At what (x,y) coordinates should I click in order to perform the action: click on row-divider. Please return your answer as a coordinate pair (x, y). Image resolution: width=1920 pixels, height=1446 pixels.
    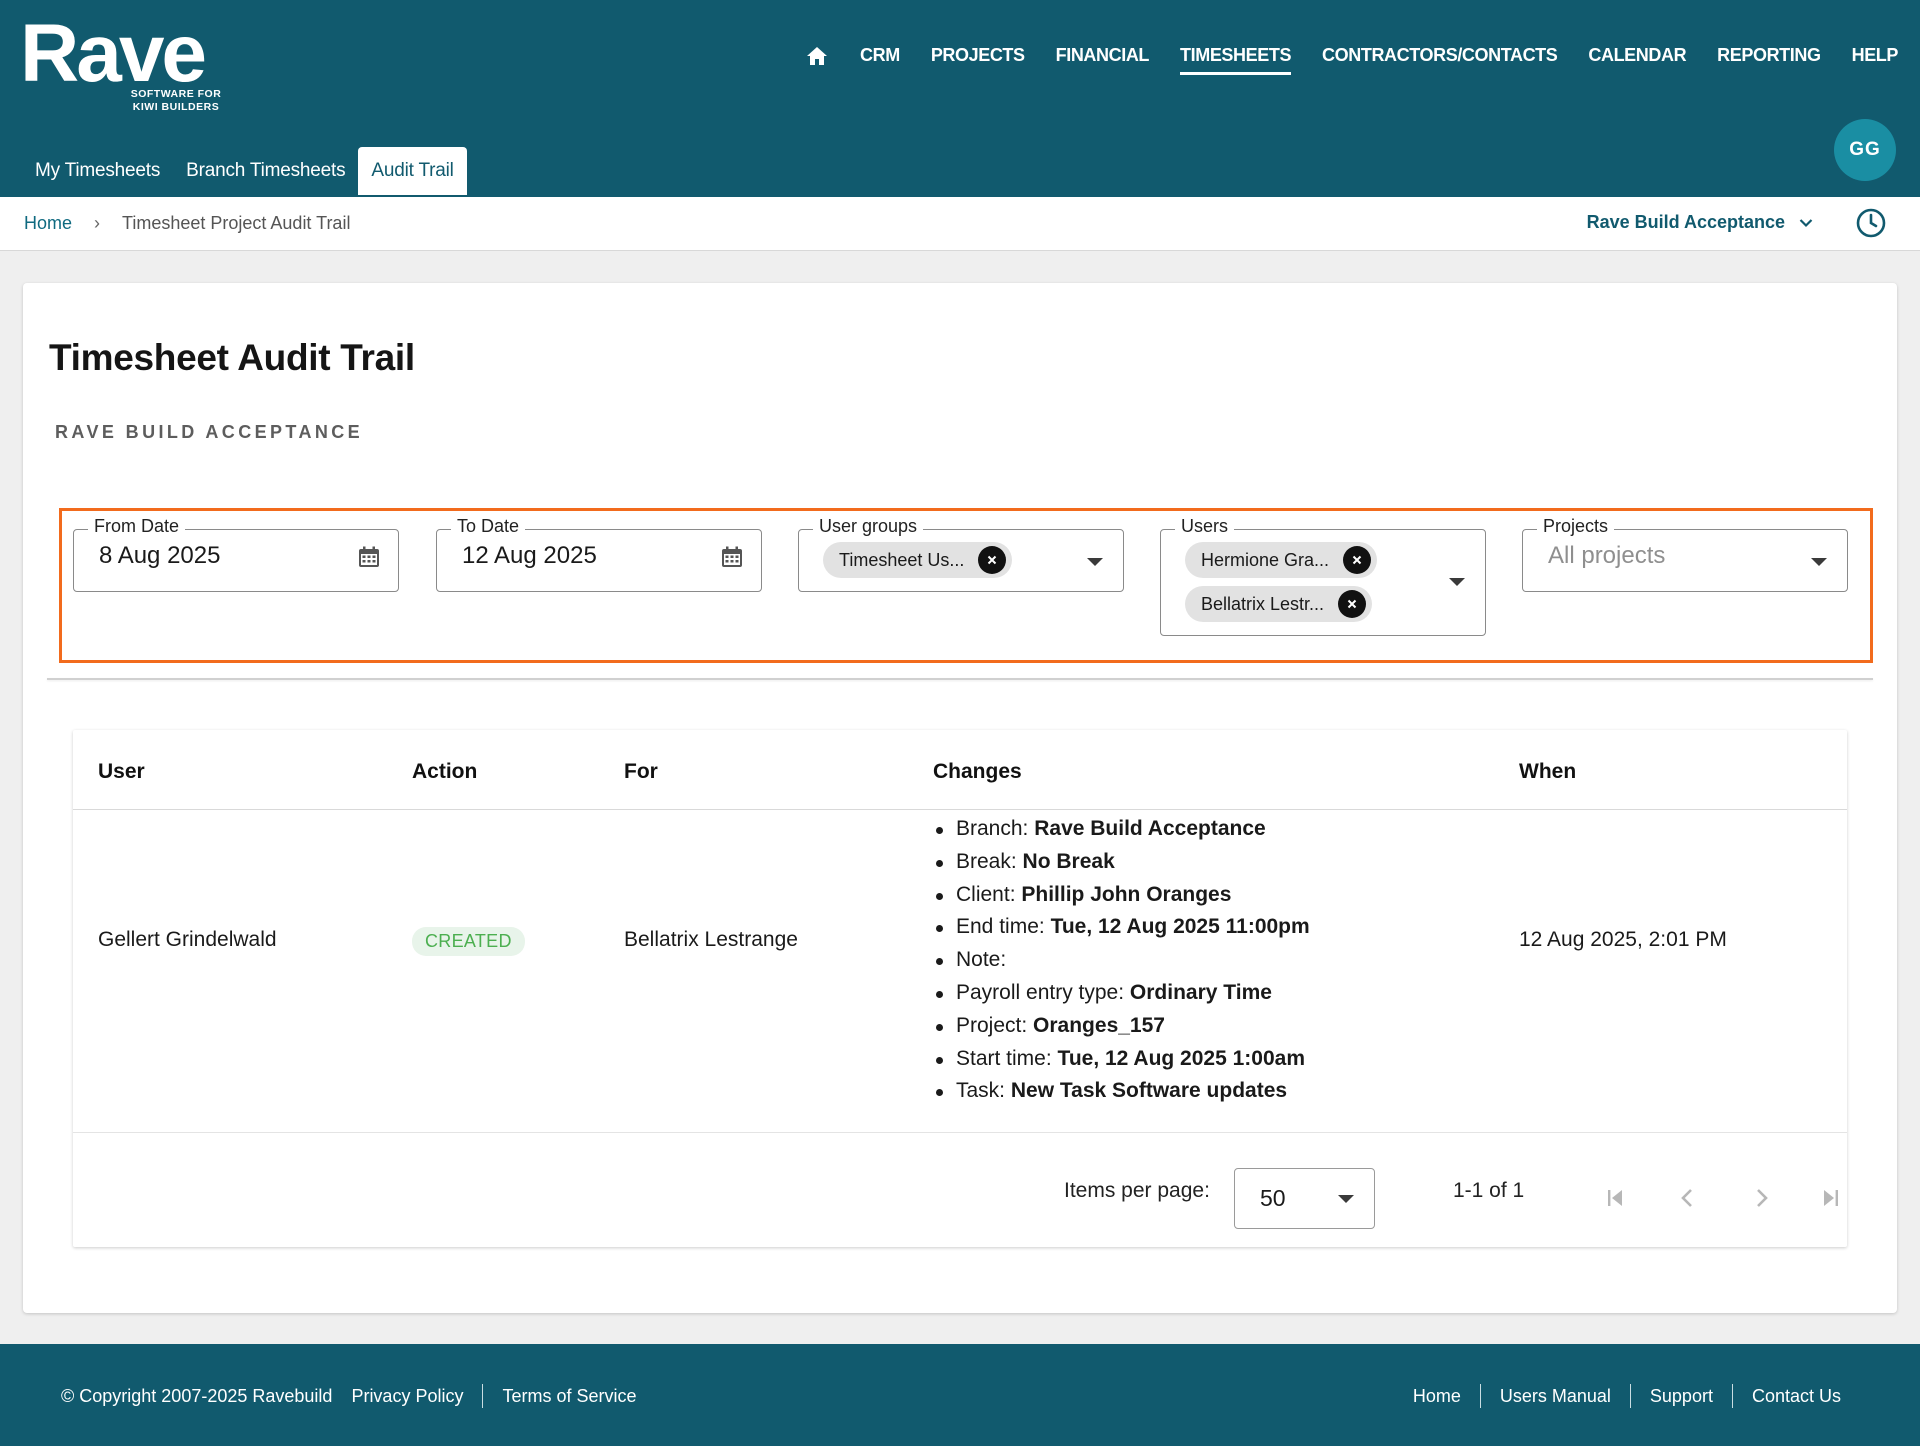
    Looking at the image, I should click on (960, 1132).